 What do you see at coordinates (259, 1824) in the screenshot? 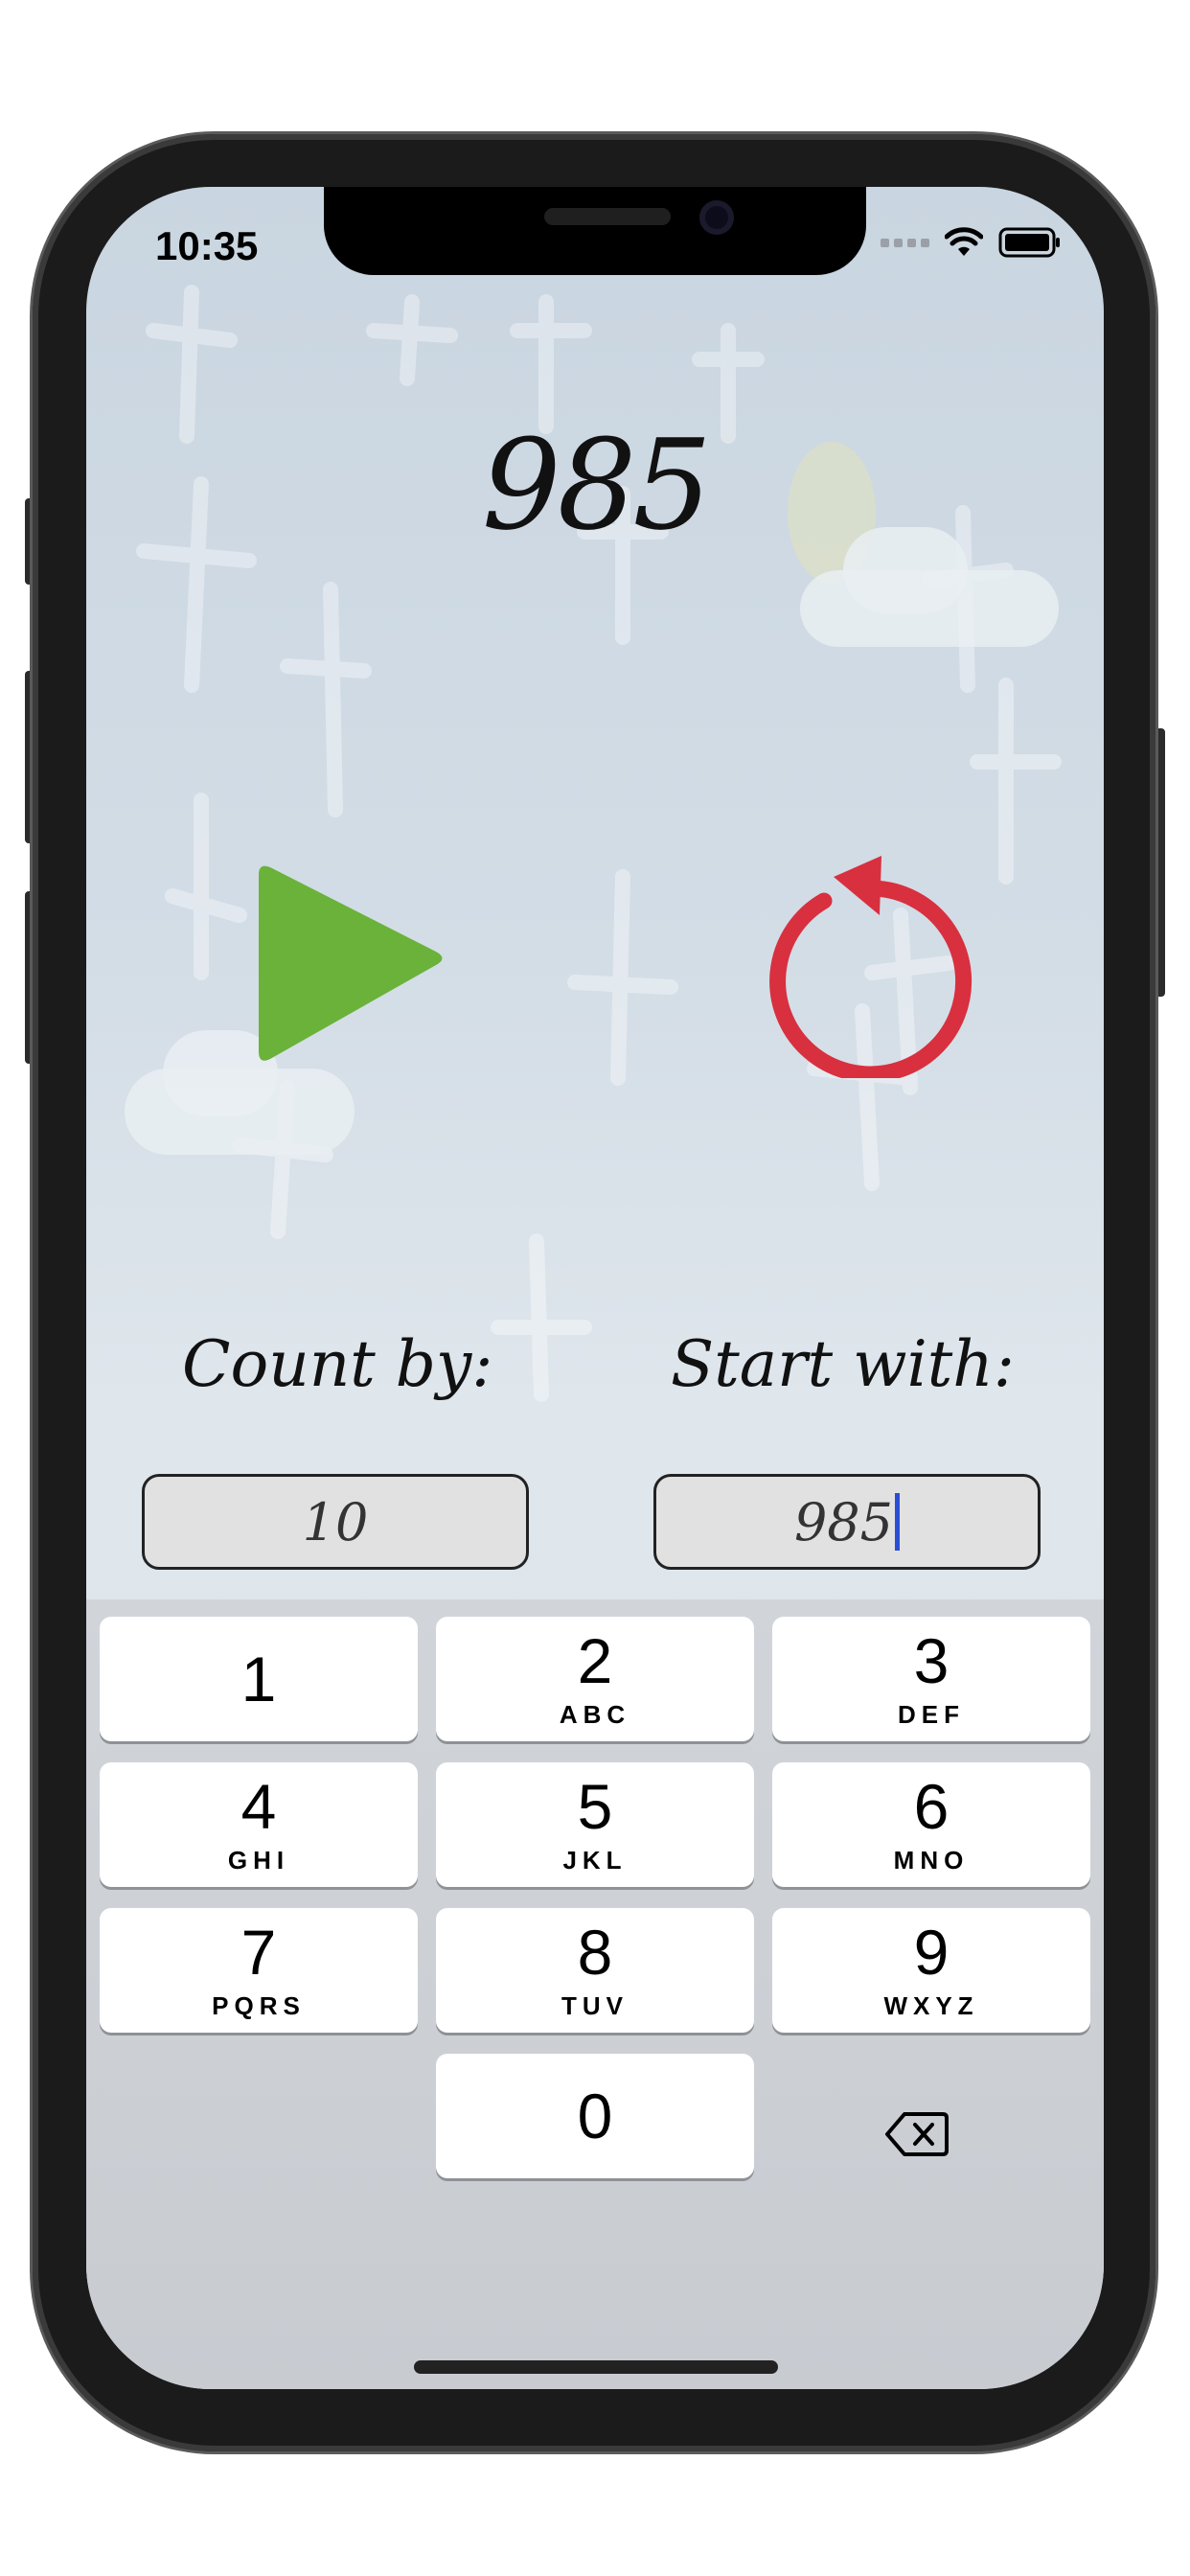
I see `key-4: 4 GHI` at bounding box center [259, 1824].